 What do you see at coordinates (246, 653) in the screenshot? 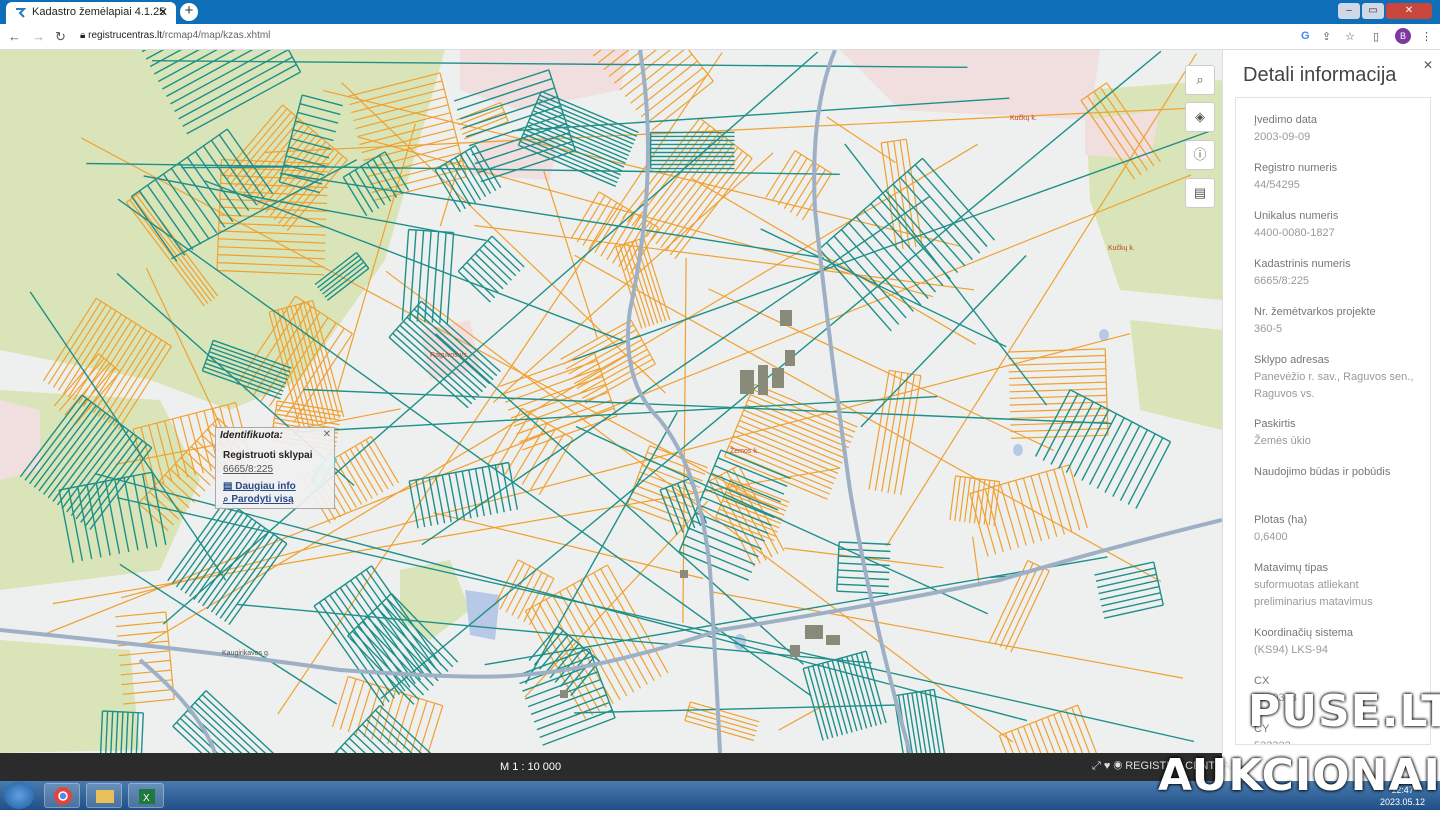
I see `street-label-kaugirikavos: Kaugirikavos g.` at bounding box center [246, 653].